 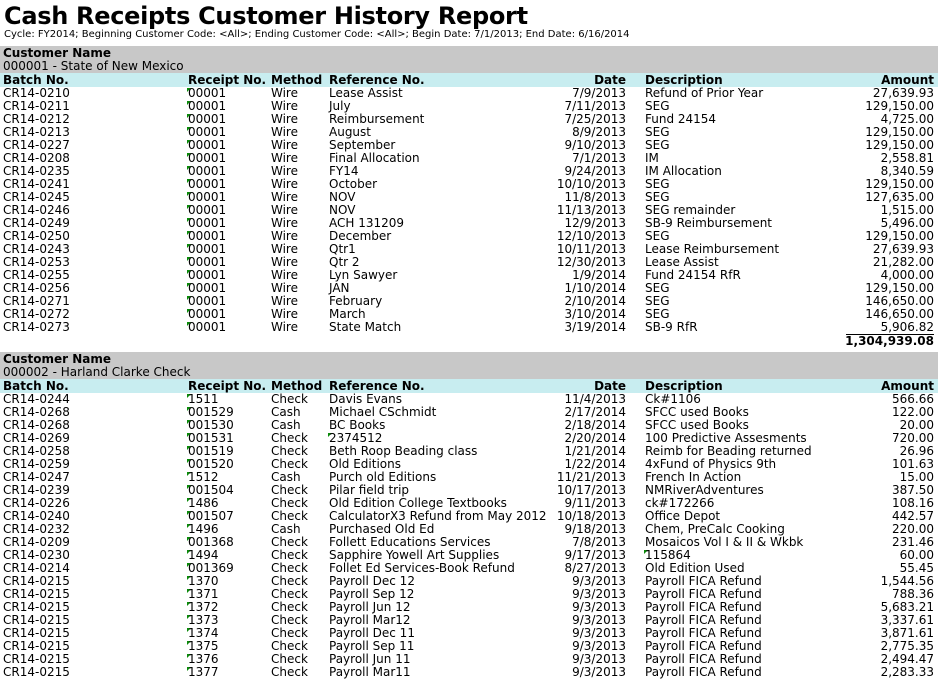 What do you see at coordinates (97, 372) in the screenshot?
I see `customer-name-value: 000002 - Harland Clarke Check` at bounding box center [97, 372].